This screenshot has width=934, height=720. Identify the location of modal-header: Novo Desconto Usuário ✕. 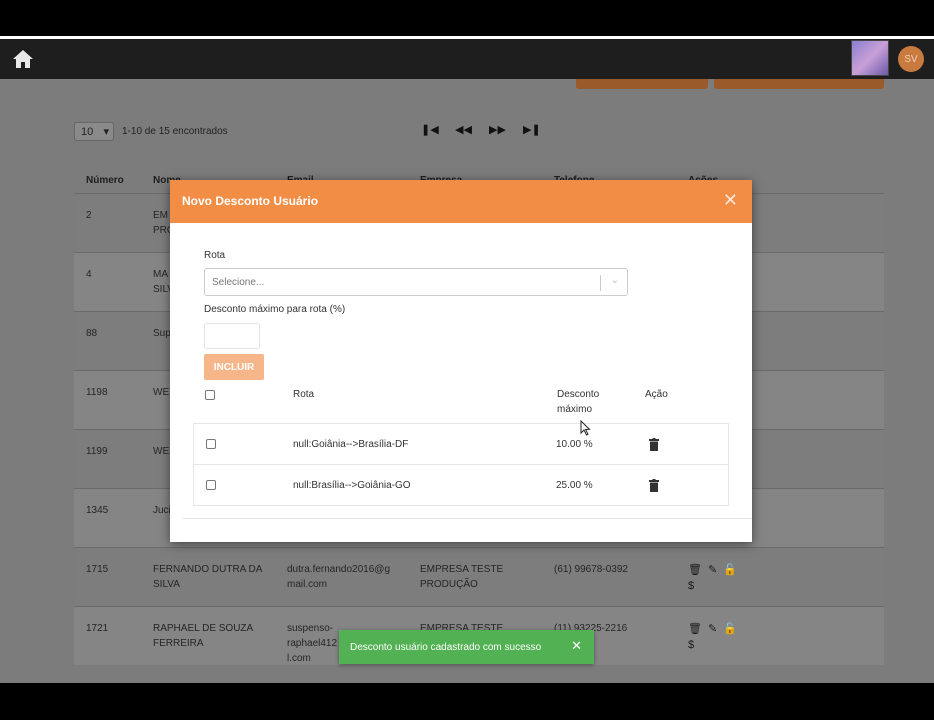
(461, 201).